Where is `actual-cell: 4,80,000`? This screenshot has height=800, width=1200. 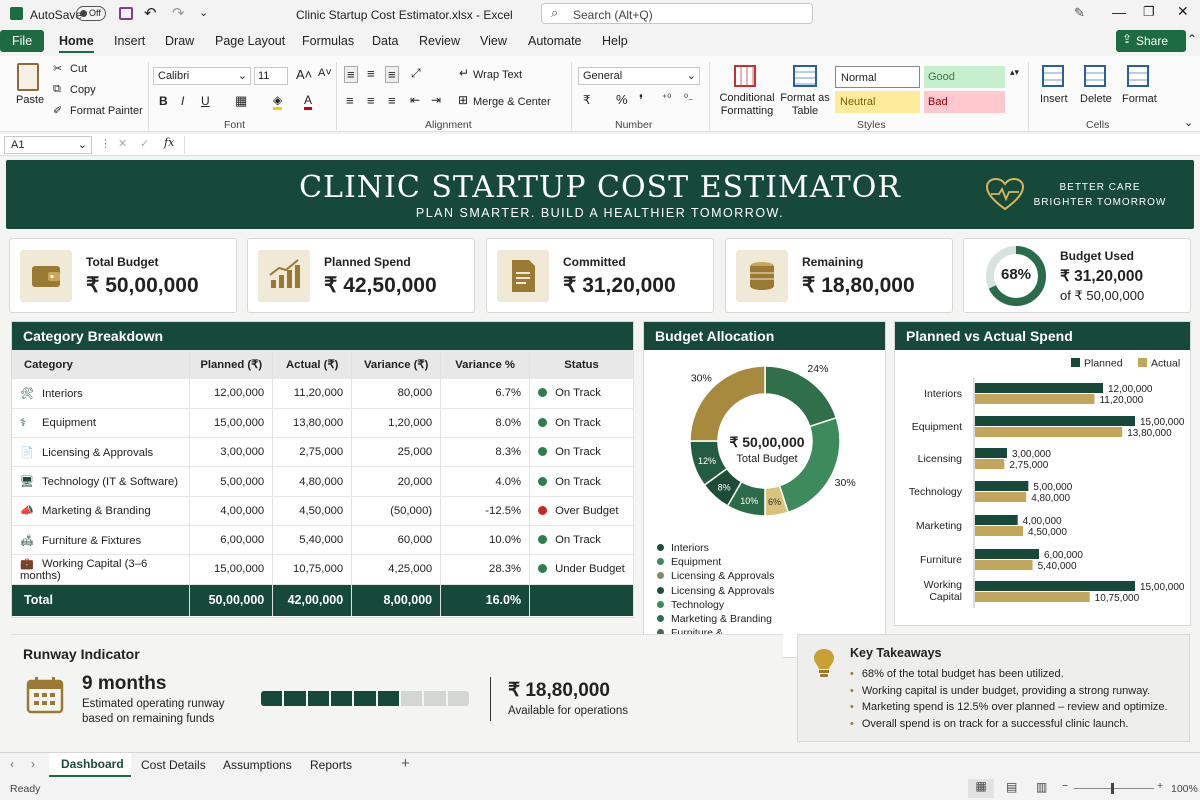 actual-cell: 4,80,000 is located at coordinates (312, 481).